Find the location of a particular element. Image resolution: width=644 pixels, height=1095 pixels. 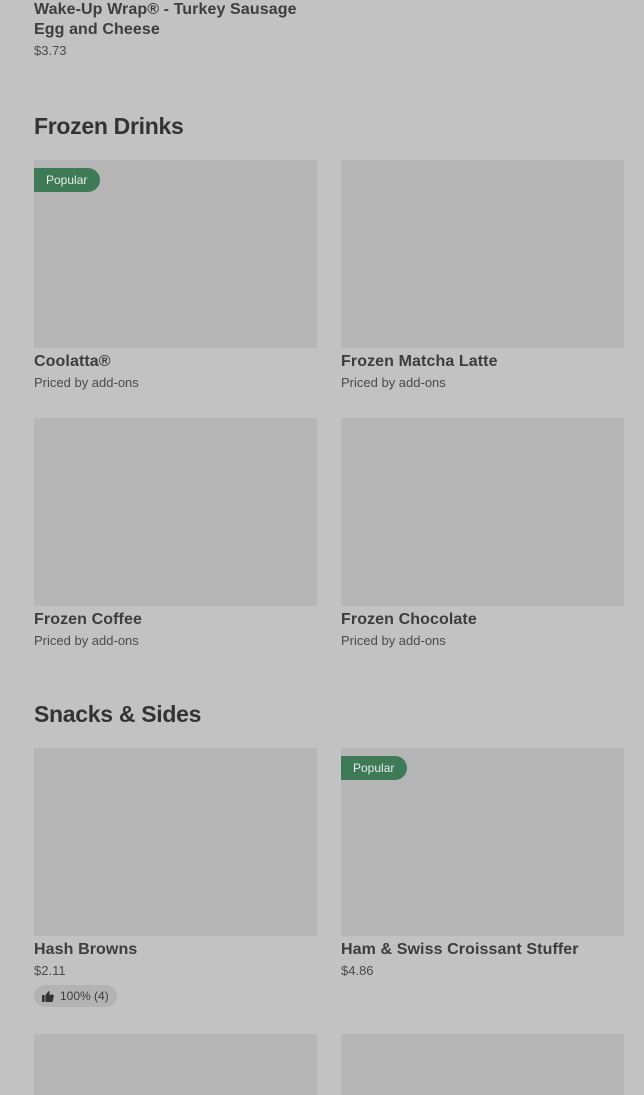

menu-item-card: Frozen Coffee Priced by add-ons is located at coordinates (175, 533).